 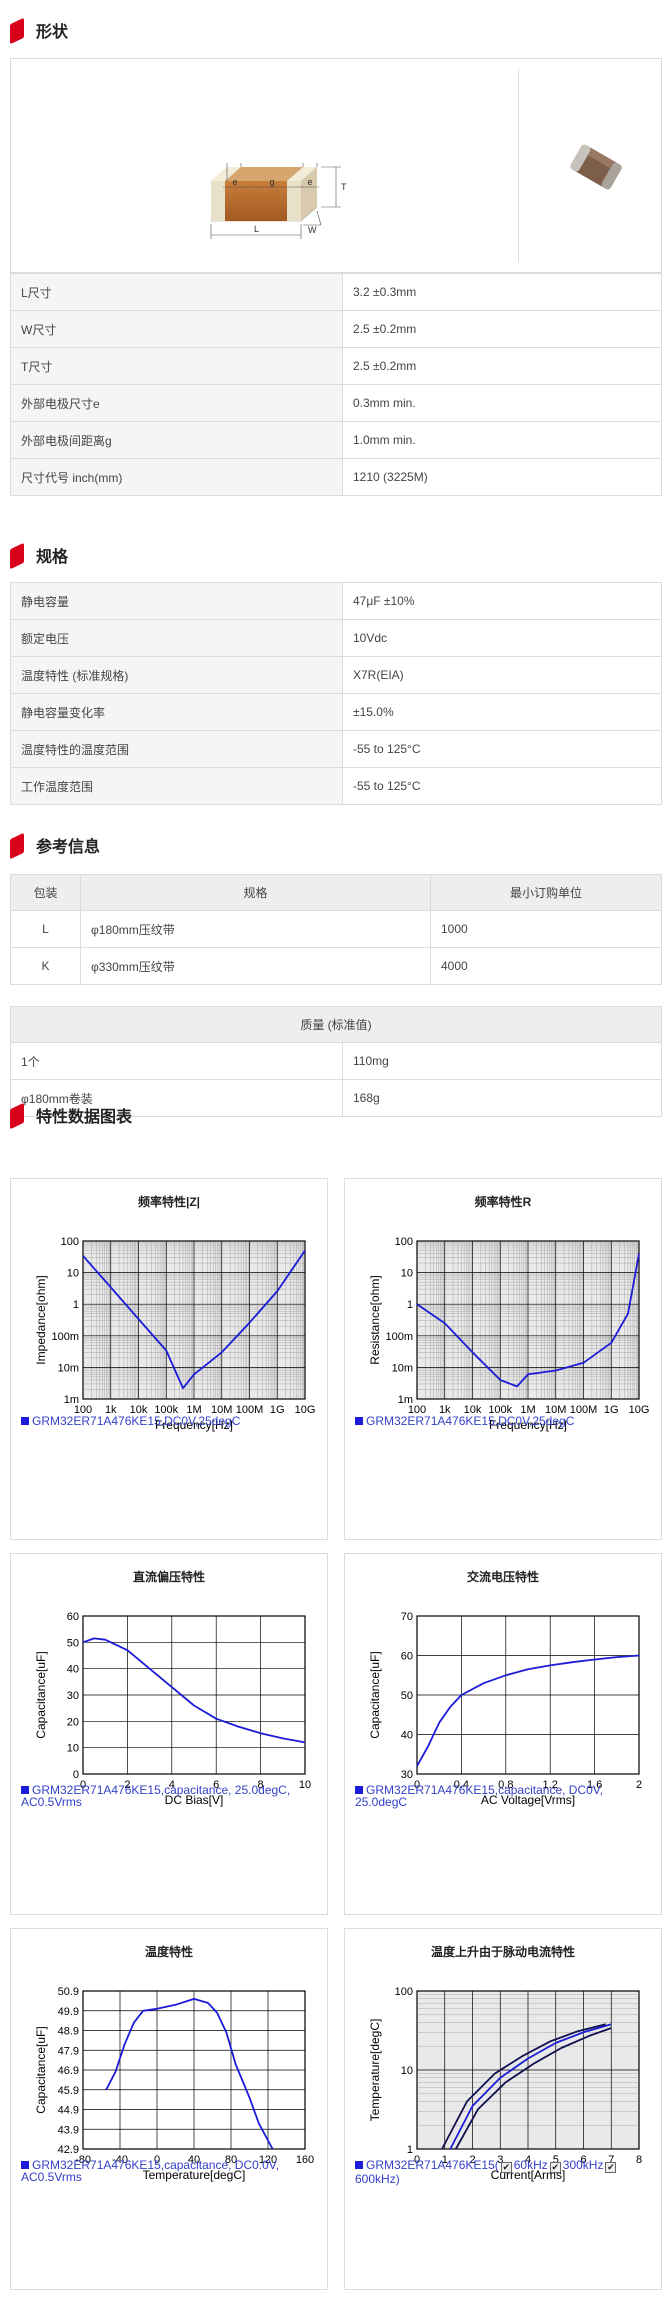 What do you see at coordinates (502, 440) in the screenshot?
I see `shape-value: 1.0mm min.` at bounding box center [502, 440].